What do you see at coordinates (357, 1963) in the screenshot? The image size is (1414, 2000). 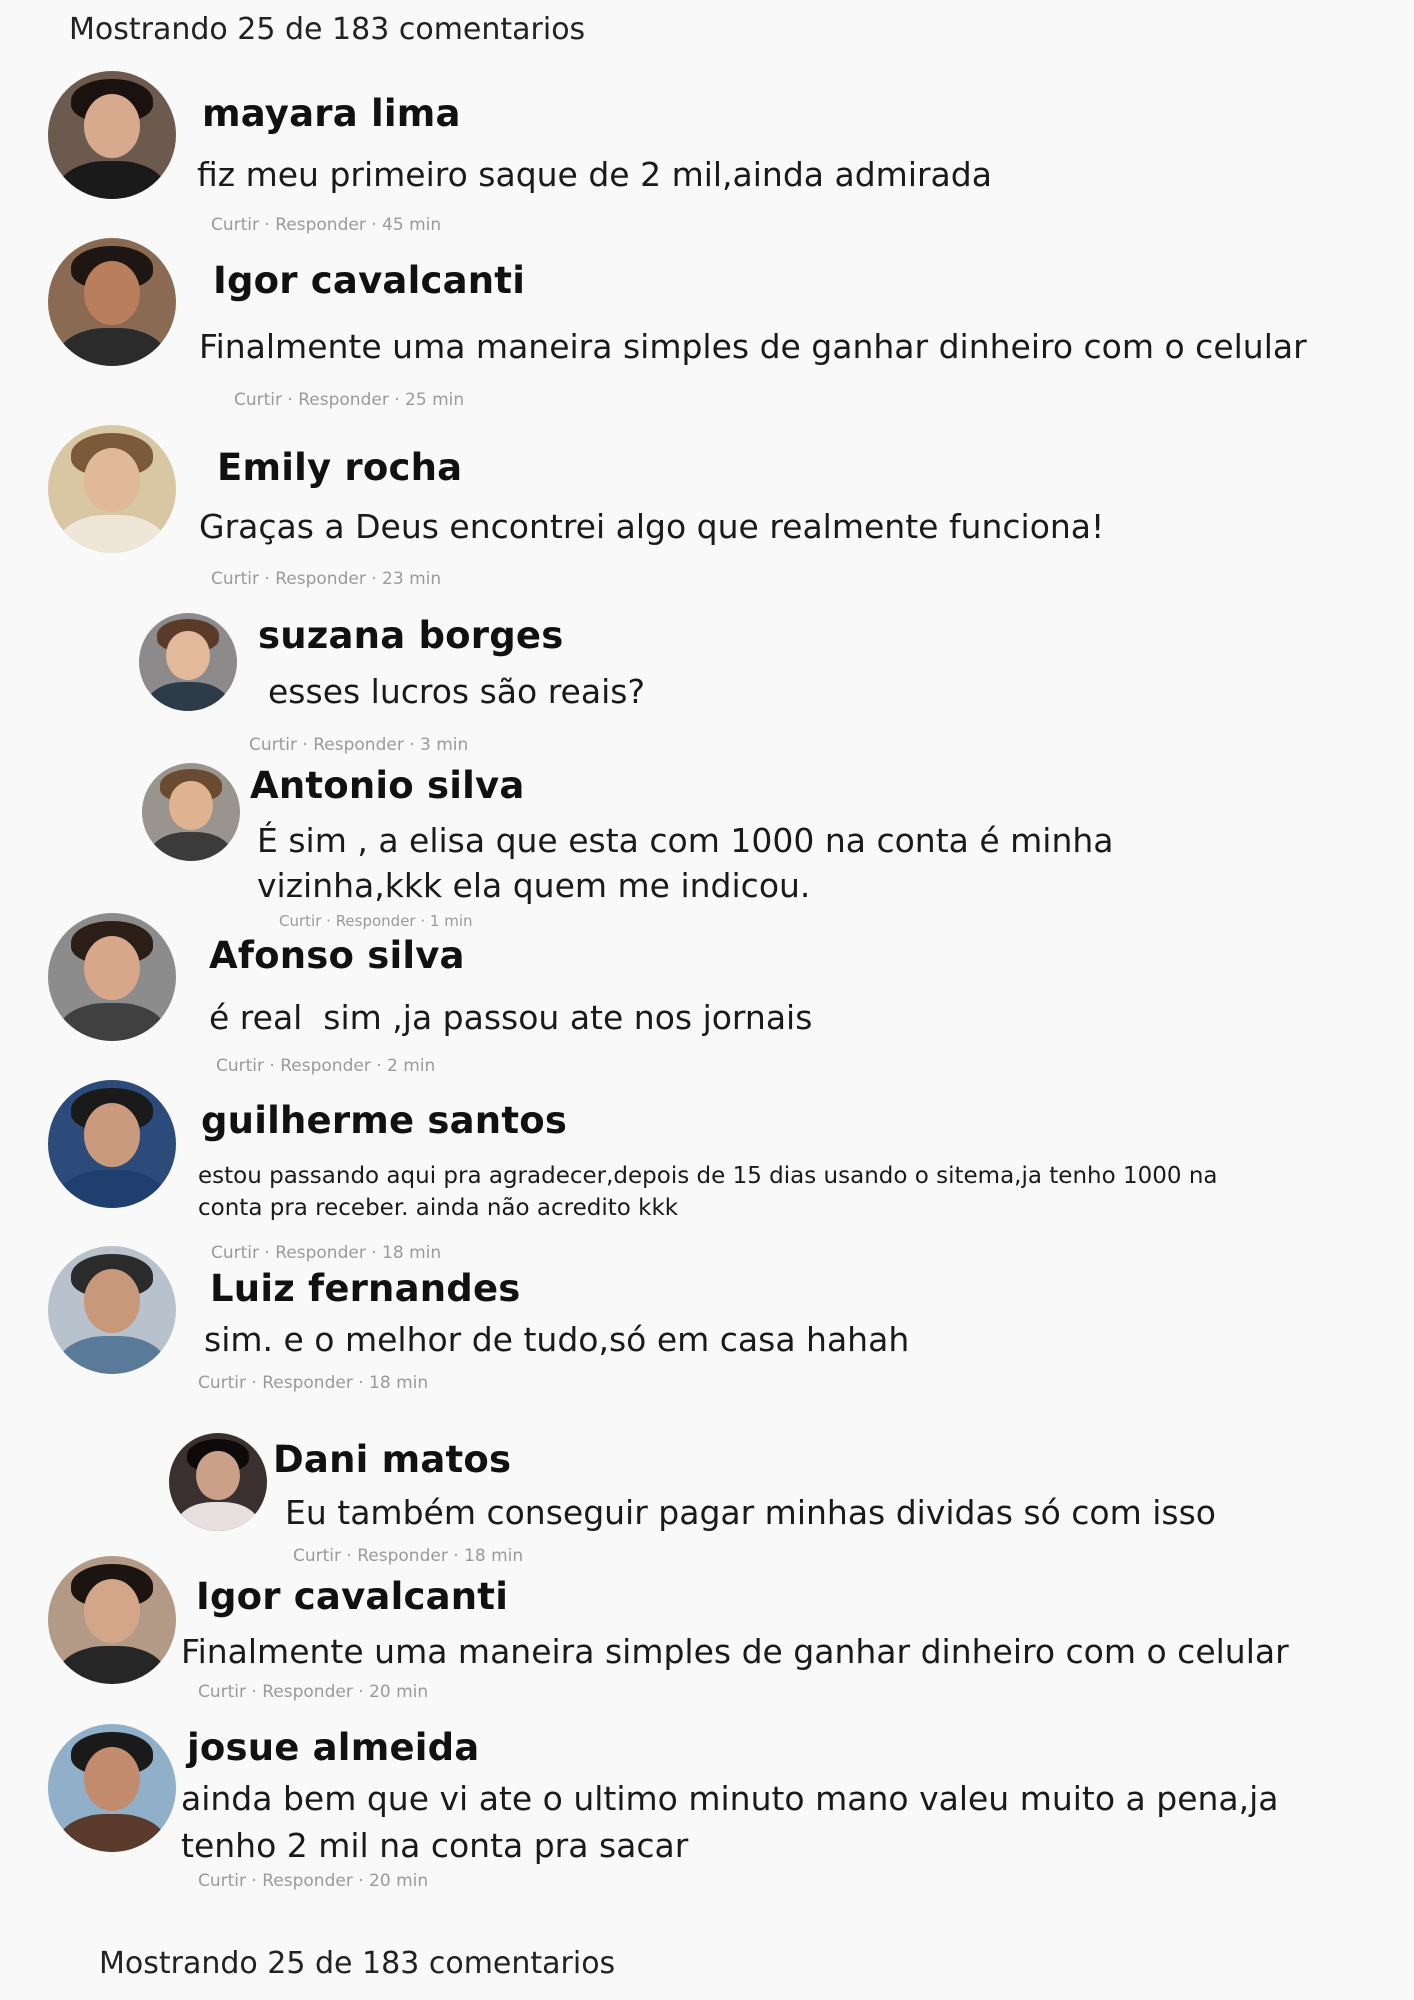 I see `comment-count-bottom: Mostrando 25 de 183 comentarios` at bounding box center [357, 1963].